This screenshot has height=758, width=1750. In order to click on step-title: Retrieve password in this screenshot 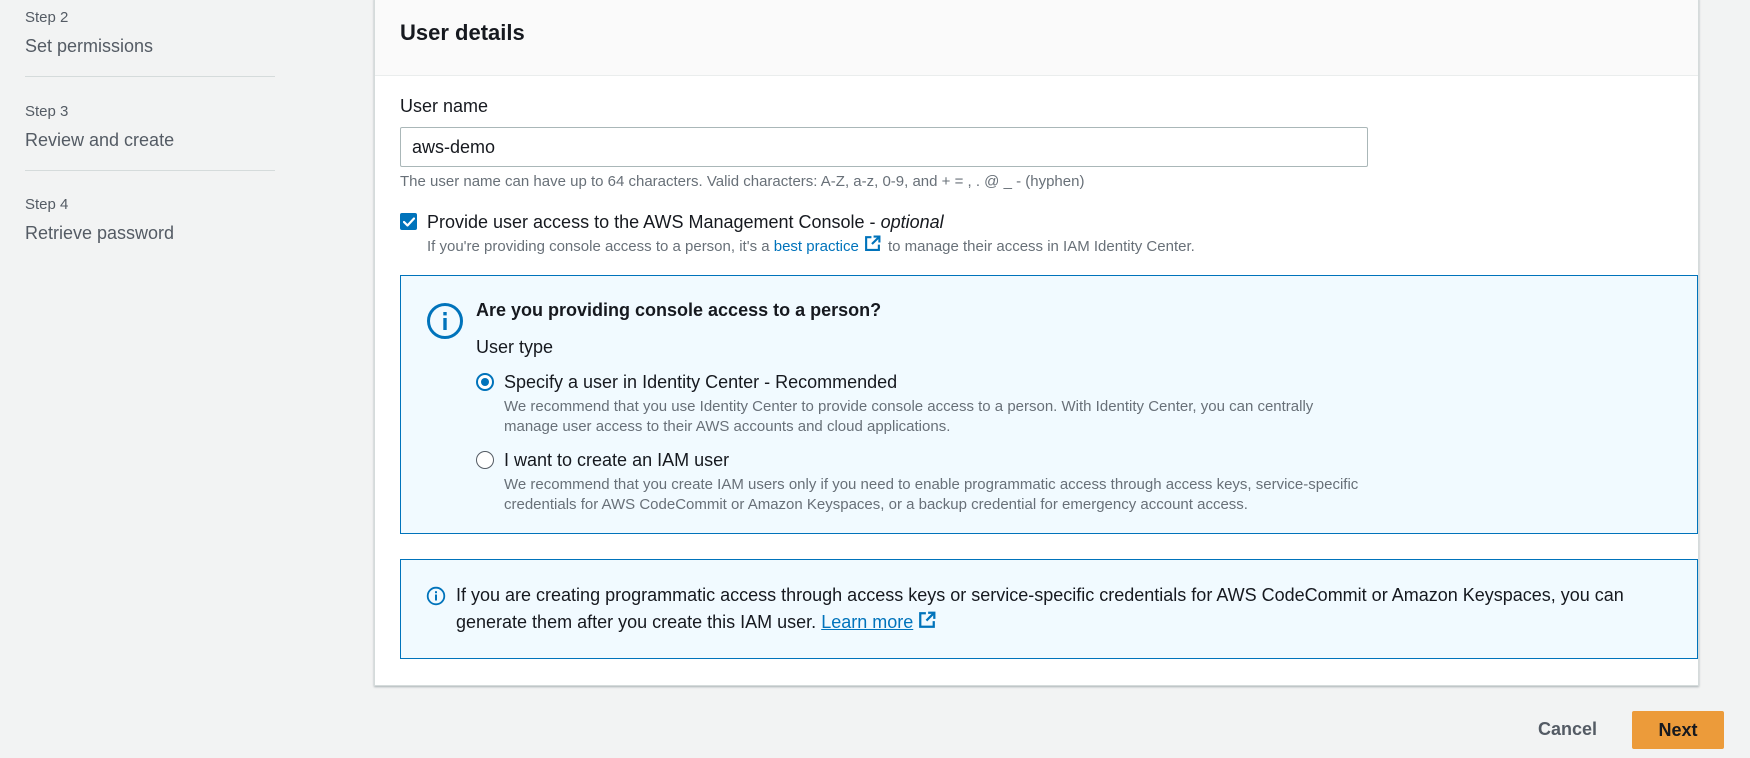, I will do `click(99, 233)`.